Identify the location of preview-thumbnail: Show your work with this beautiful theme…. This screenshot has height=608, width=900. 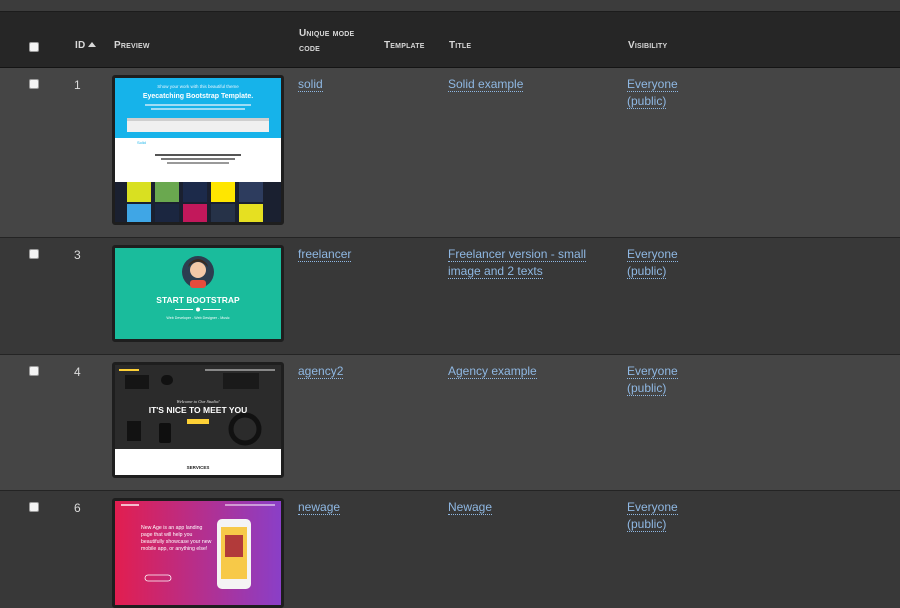
(198, 150).